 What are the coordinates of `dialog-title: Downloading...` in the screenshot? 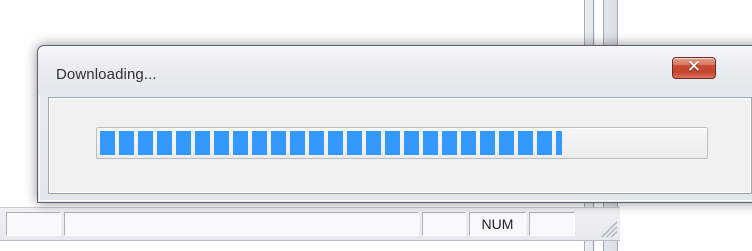 It's located at (106, 74).